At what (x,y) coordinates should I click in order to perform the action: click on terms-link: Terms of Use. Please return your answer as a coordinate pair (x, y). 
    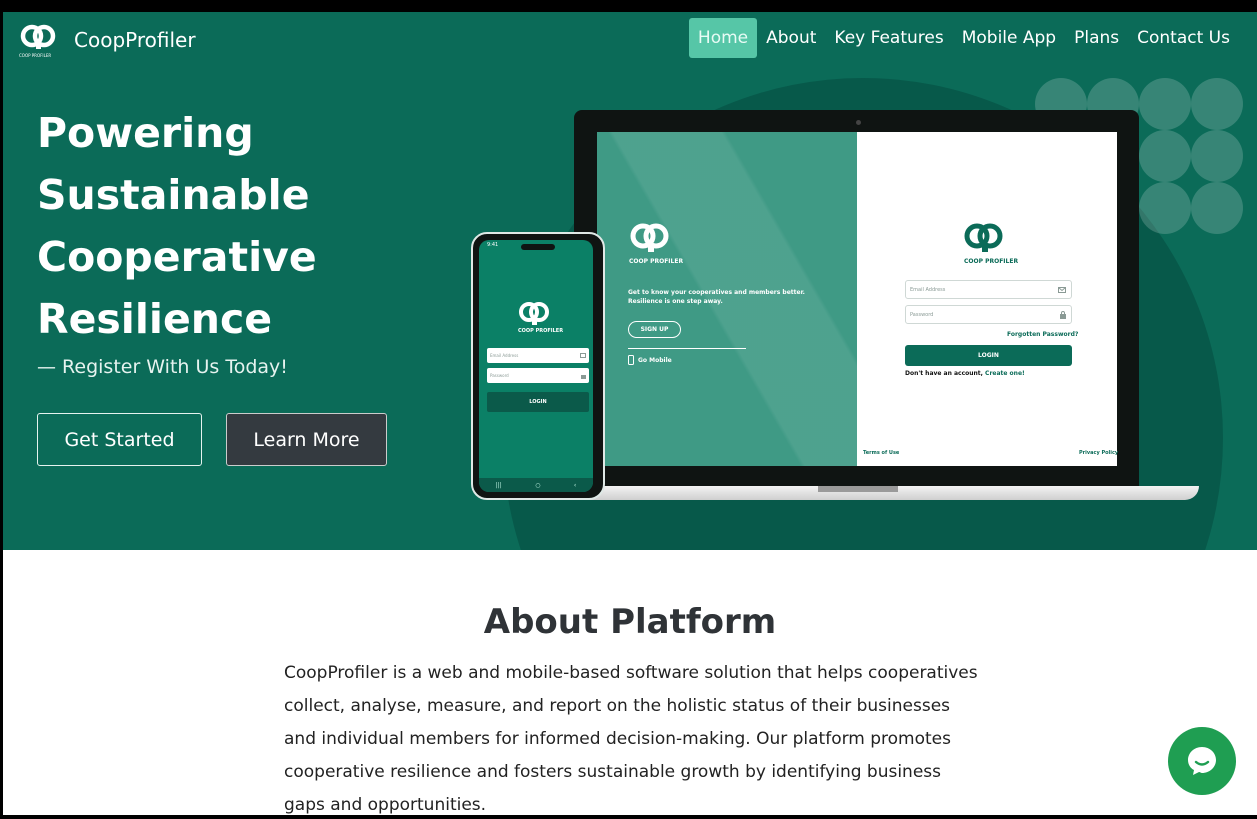
    Looking at the image, I should click on (881, 453).